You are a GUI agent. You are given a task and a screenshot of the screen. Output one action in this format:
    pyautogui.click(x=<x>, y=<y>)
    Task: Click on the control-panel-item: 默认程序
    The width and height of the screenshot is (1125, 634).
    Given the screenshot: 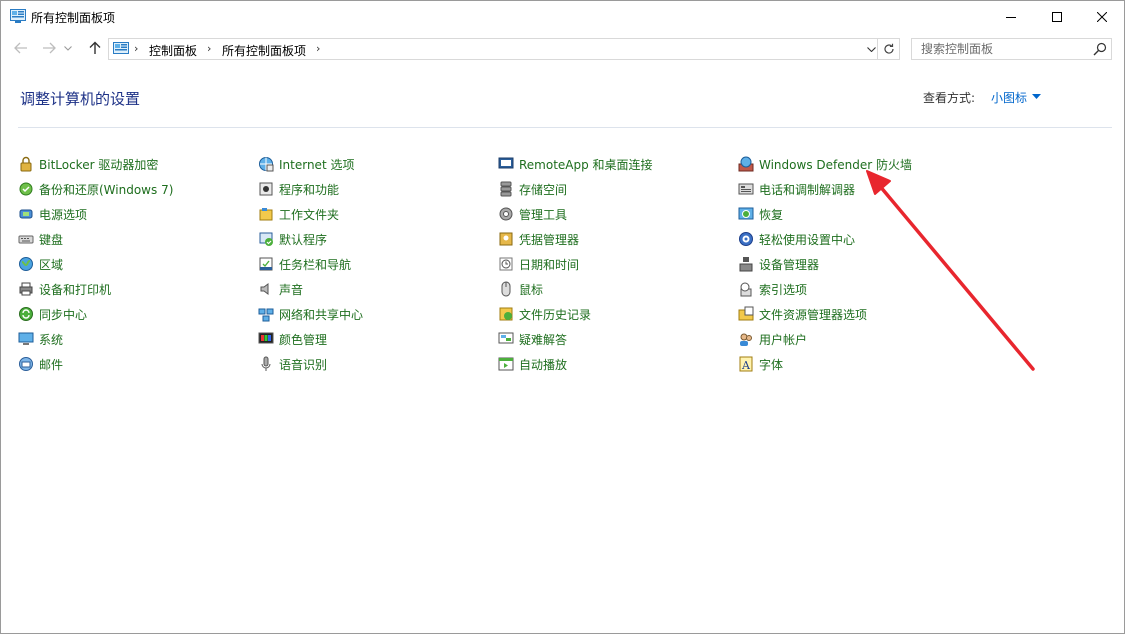 What is the action you would take?
    pyautogui.click(x=292, y=239)
    